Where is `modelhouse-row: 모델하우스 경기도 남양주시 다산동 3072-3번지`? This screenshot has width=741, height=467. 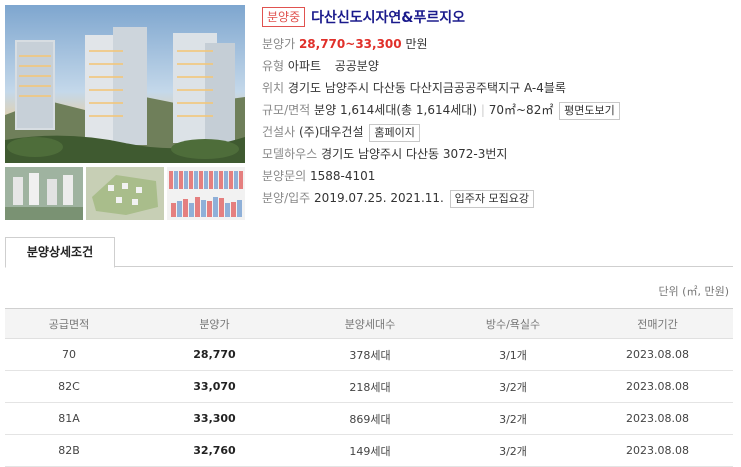 modelhouse-row: 모델하우스 경기도 남양주시 다산동 3072-3번지 is located at coordinates (497, 154).